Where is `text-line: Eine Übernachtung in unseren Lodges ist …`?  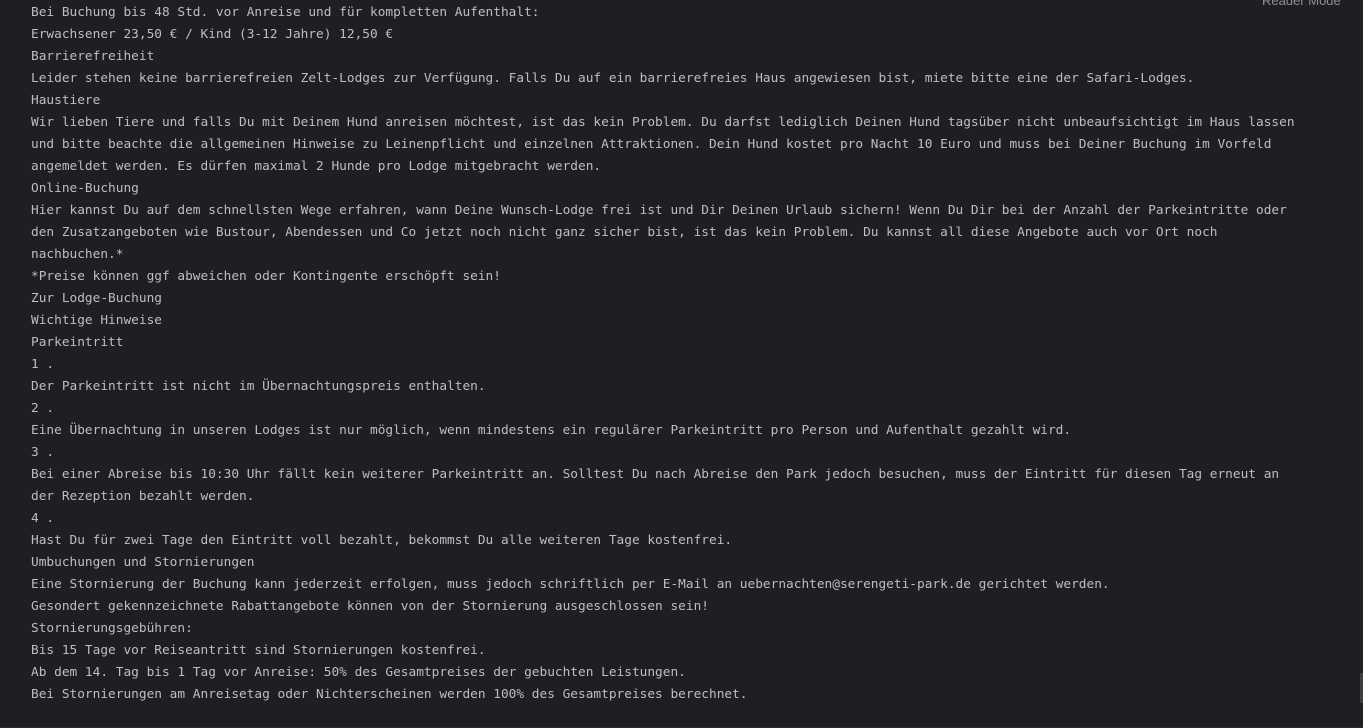
text-line: Eine Übernachtung in unseren Lodges ist … is located at coordinates (551, 430).